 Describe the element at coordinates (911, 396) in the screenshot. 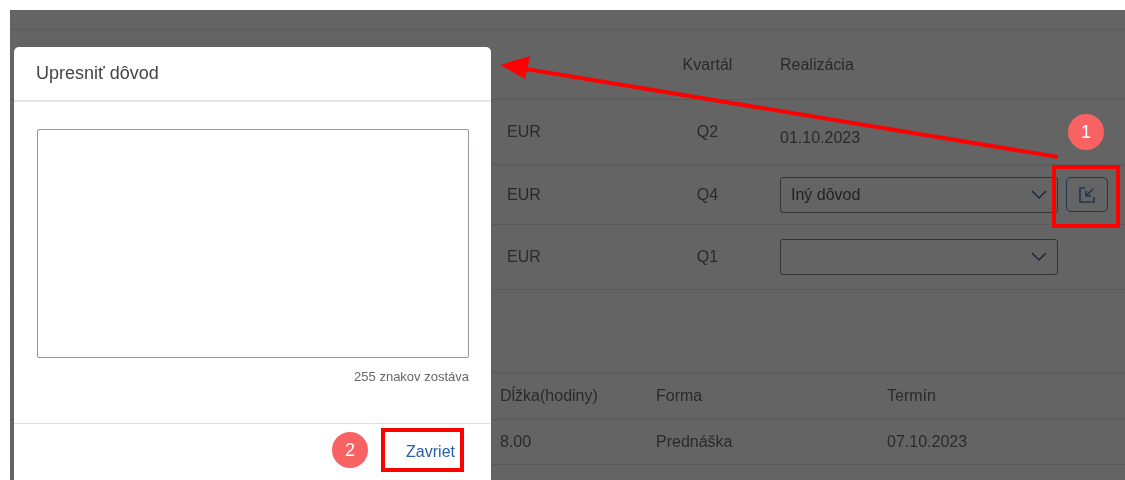

I see `column-header: Termín` at that location.